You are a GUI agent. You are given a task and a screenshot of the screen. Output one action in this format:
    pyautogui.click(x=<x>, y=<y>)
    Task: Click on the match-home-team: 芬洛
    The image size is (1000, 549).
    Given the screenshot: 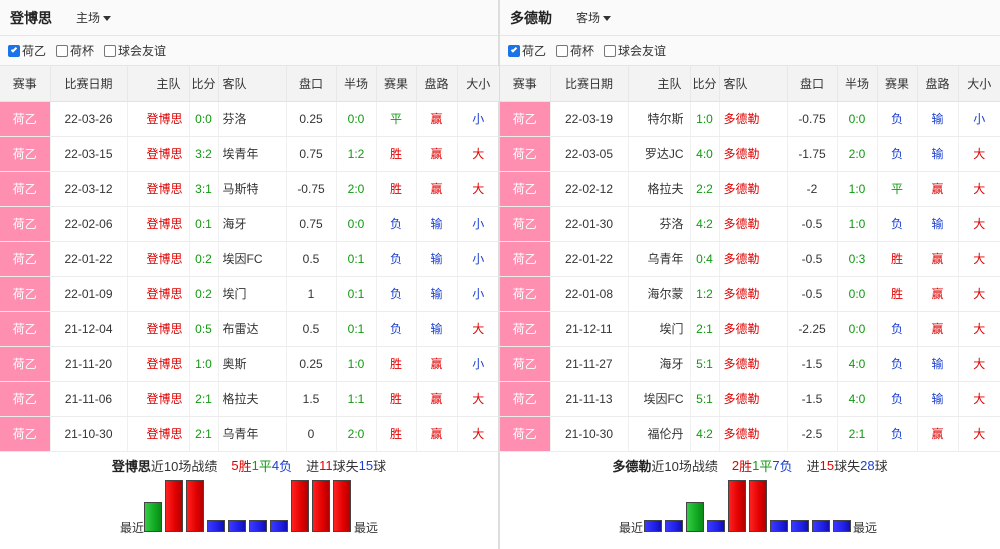 What is the action you would take?
    pyautogui.click(x=658, y=224)
    